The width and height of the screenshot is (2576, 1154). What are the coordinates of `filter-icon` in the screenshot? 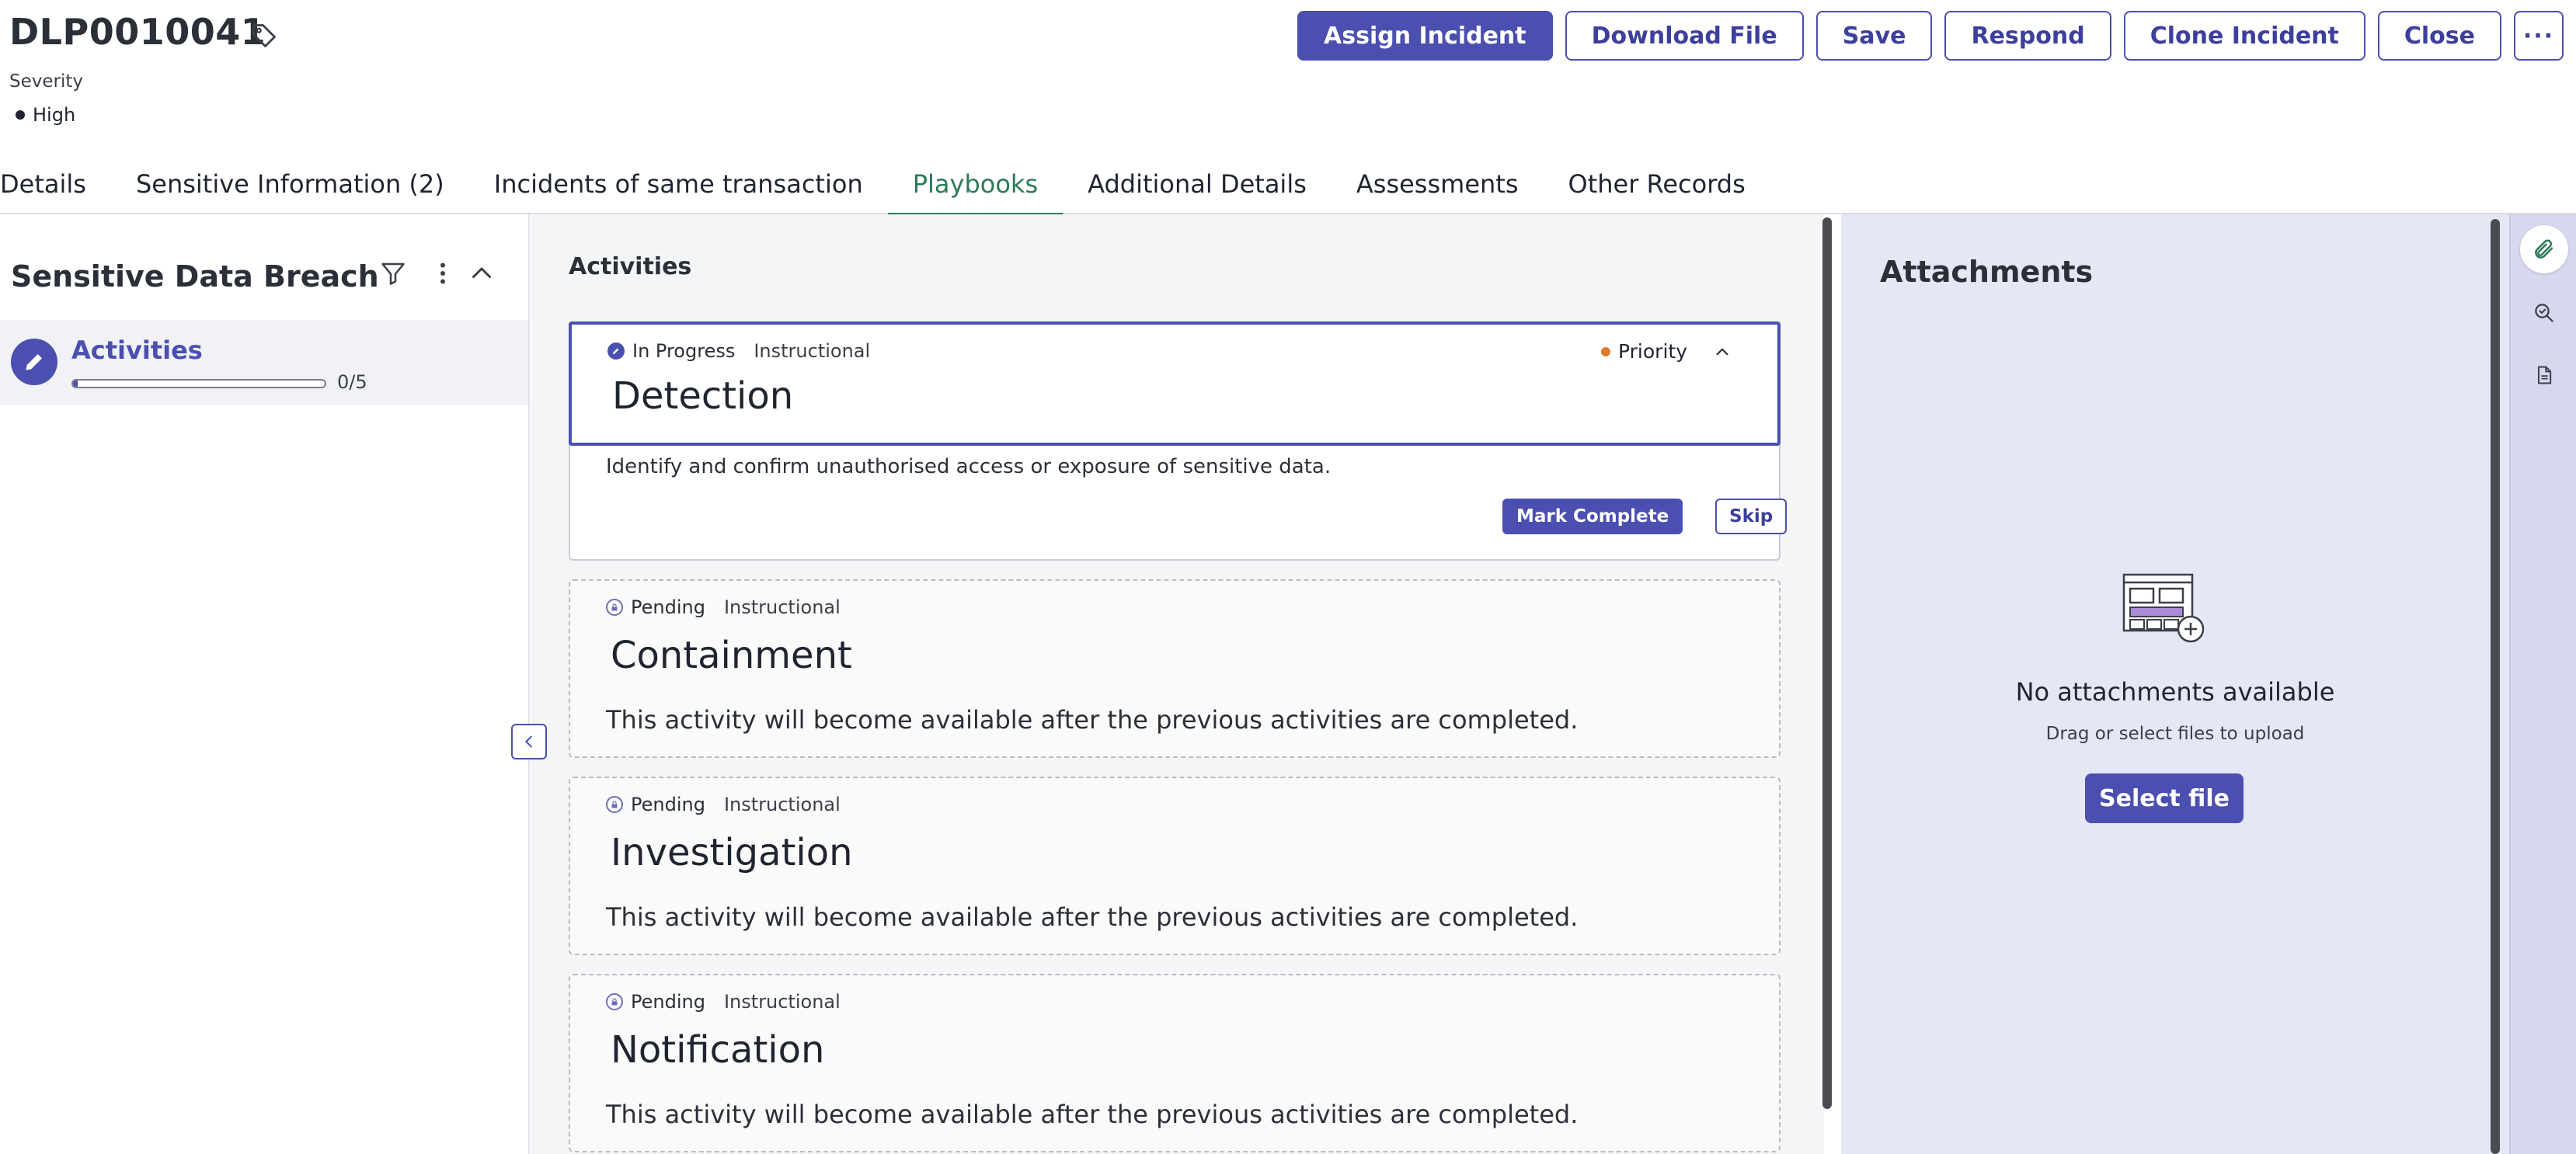 It's located at (393, 273).